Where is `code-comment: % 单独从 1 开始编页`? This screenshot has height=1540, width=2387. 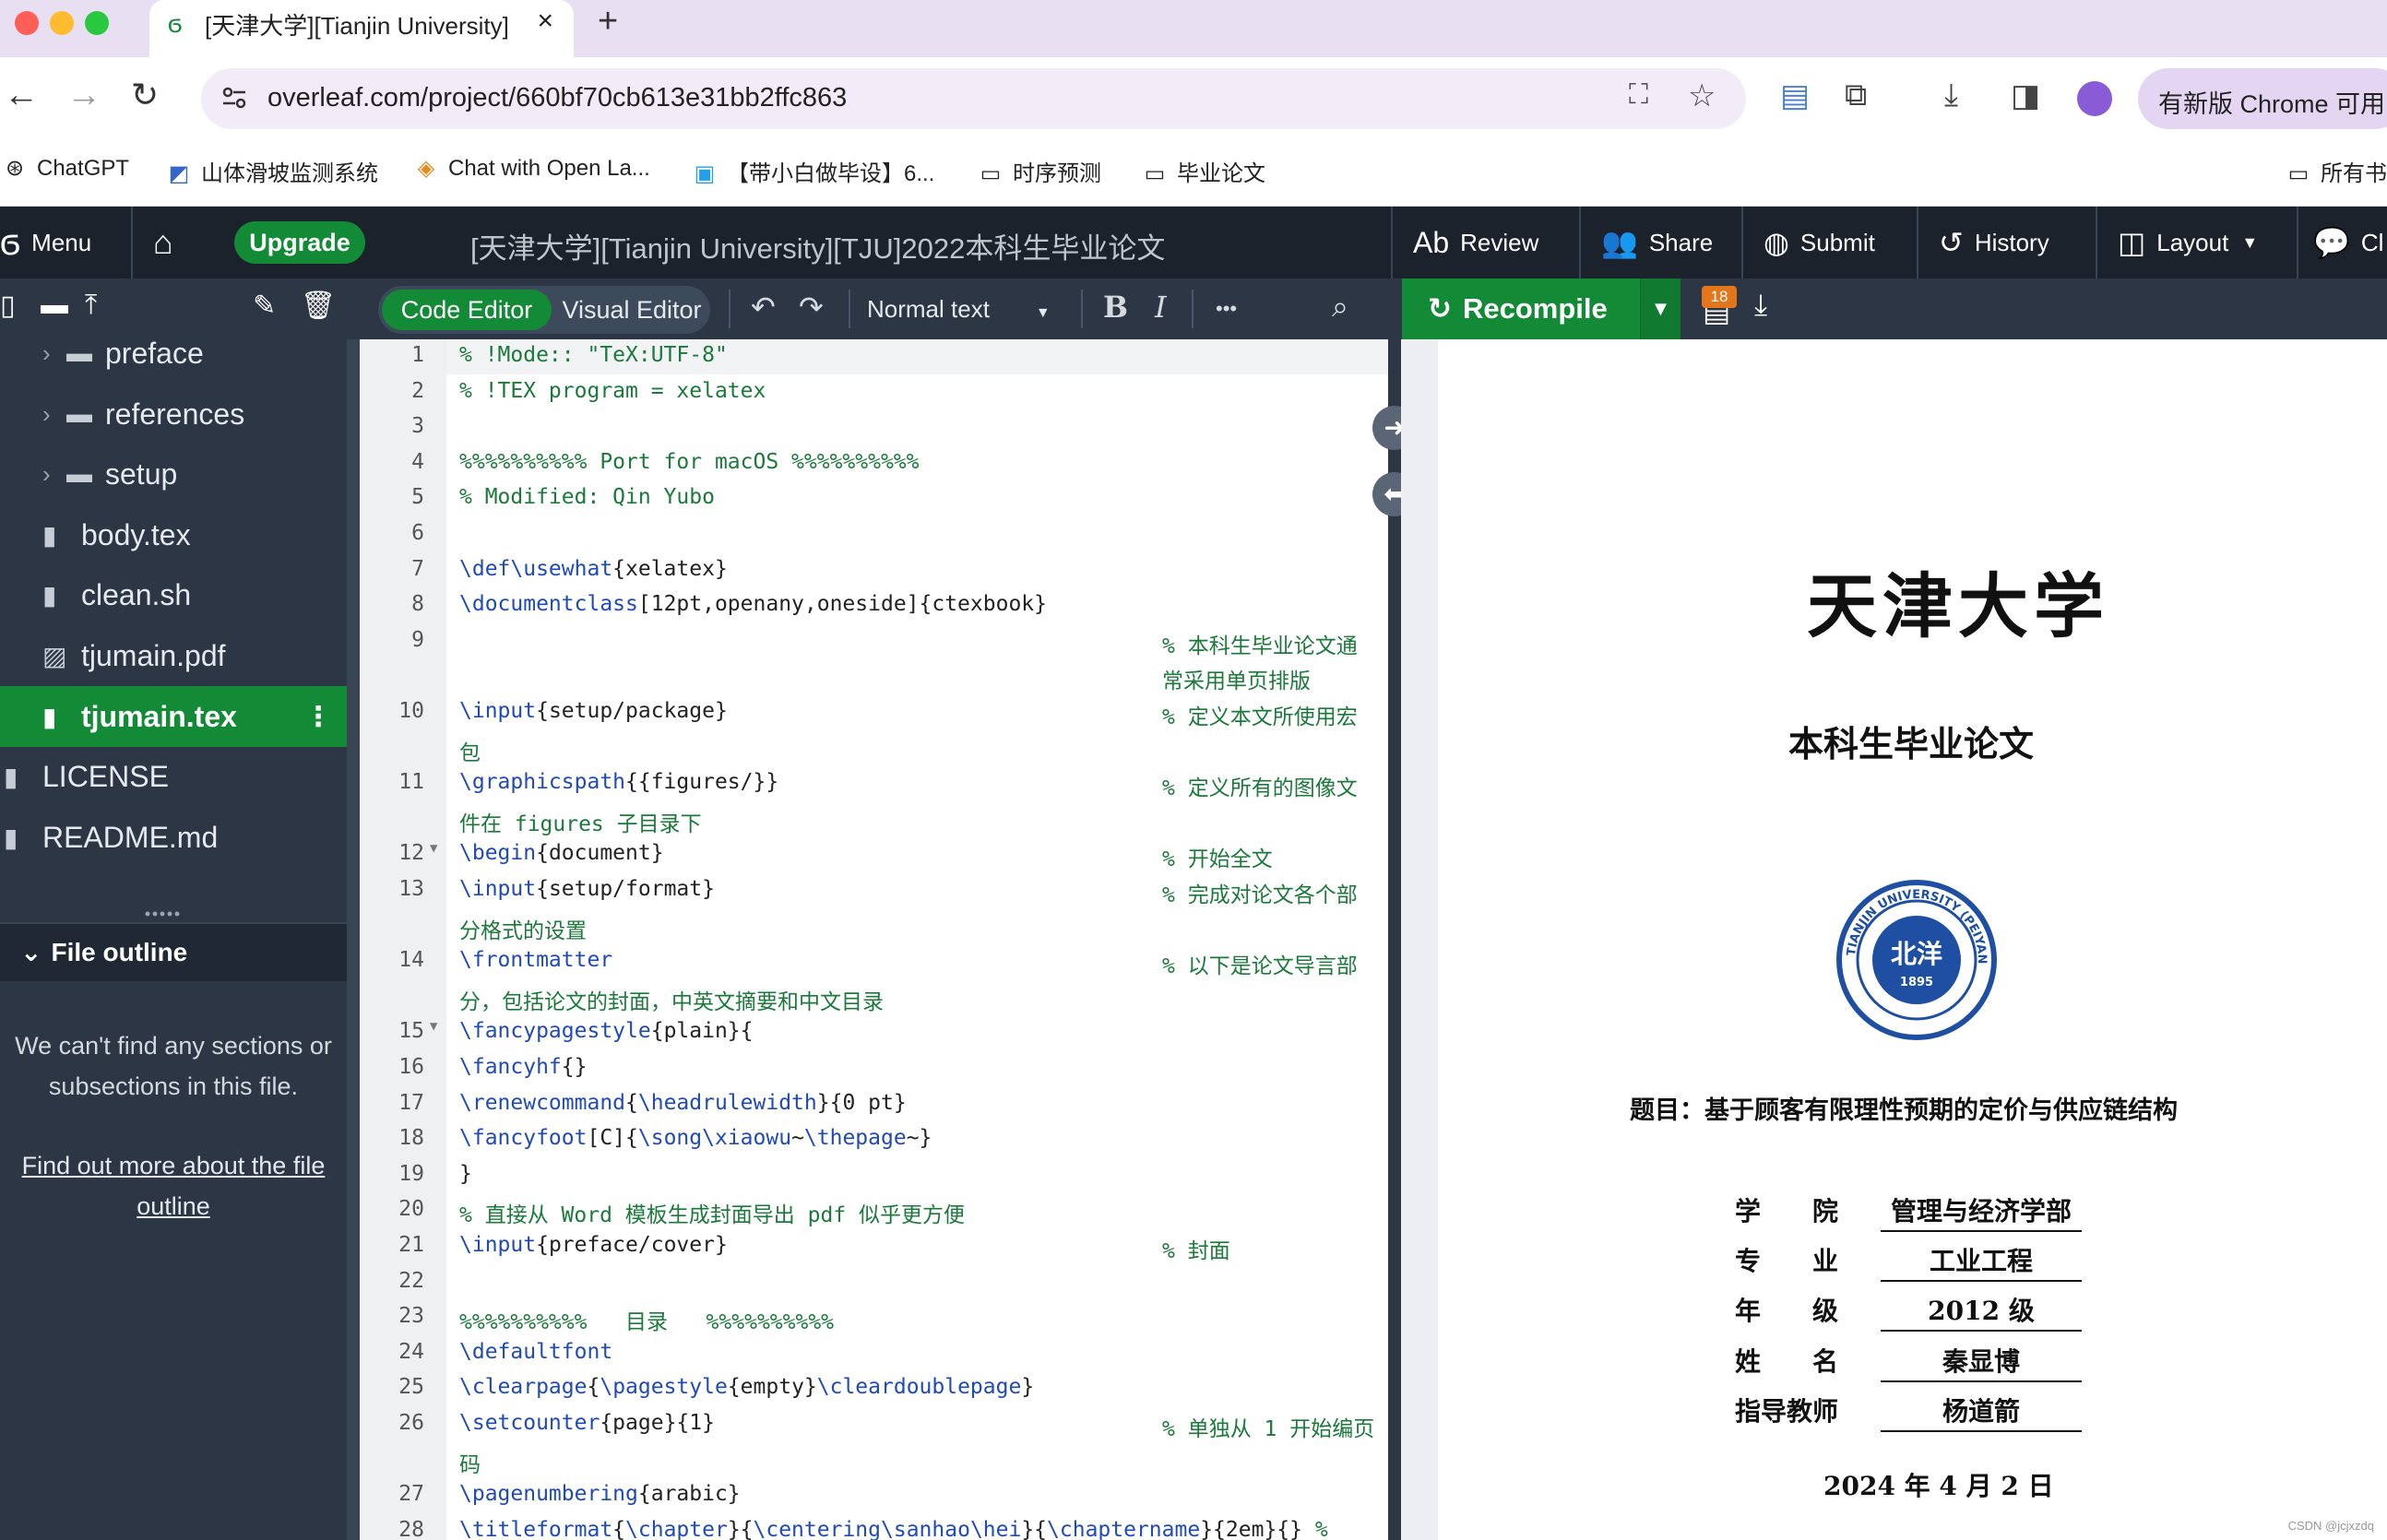 code-comment: % 单独从 1 开始编页 is located at coordinates (1268, 1429).